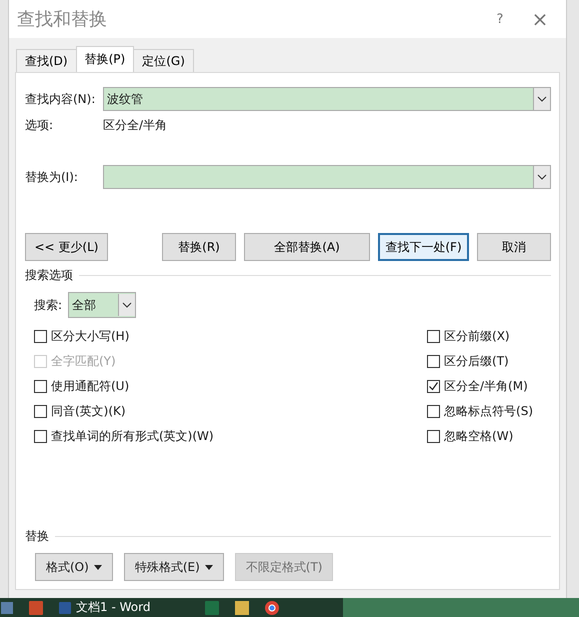  I want to click on tab: 查找(D), so click(46, 60).